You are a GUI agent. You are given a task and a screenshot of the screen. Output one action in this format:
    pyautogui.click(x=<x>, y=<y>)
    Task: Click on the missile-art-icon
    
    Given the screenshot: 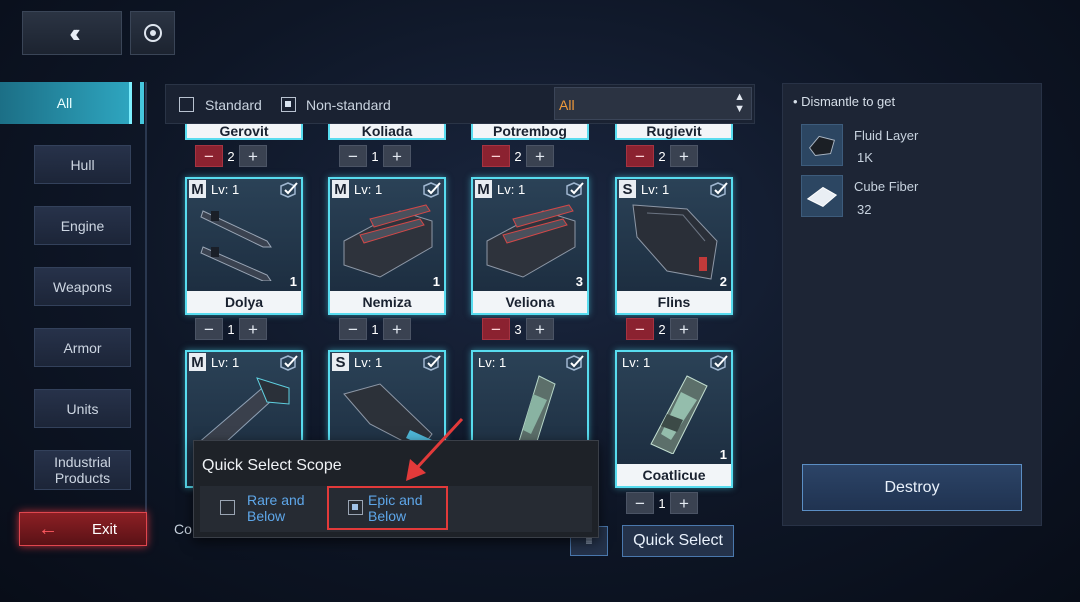 What is the action you would take?
    pyautogui.click(x=236, y=245)
    